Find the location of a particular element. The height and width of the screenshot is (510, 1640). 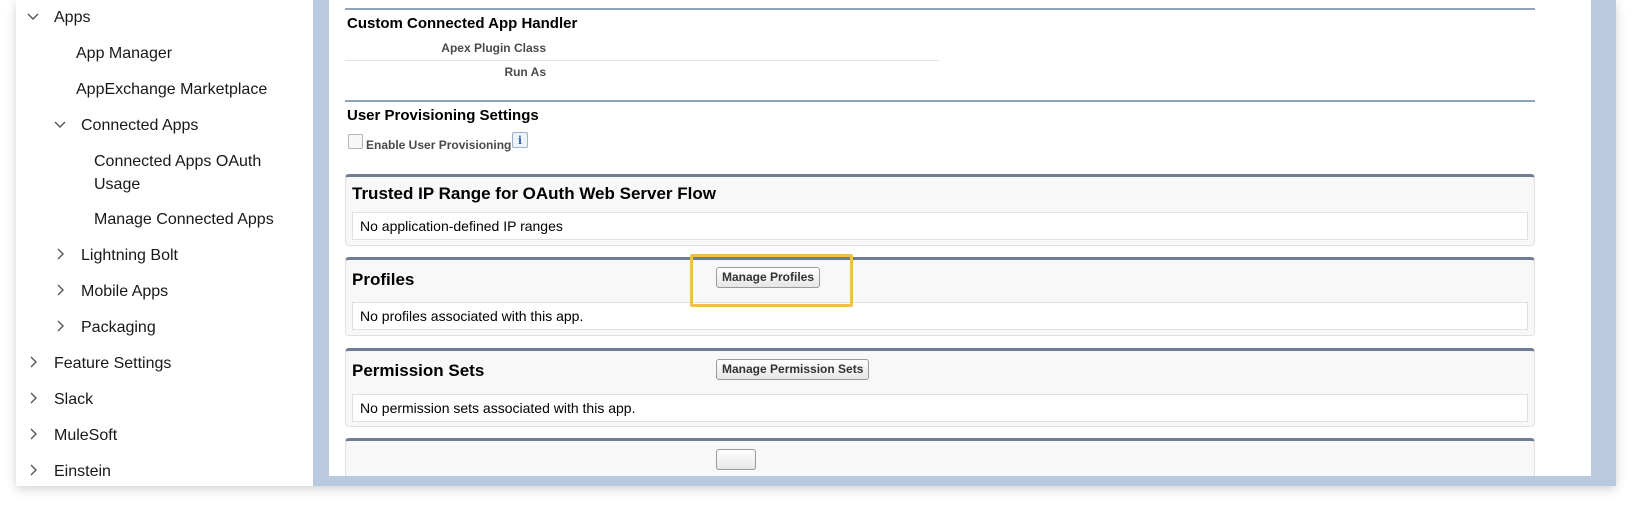

sidebar-item-slack: Slack is located at coordinates (59, 403).